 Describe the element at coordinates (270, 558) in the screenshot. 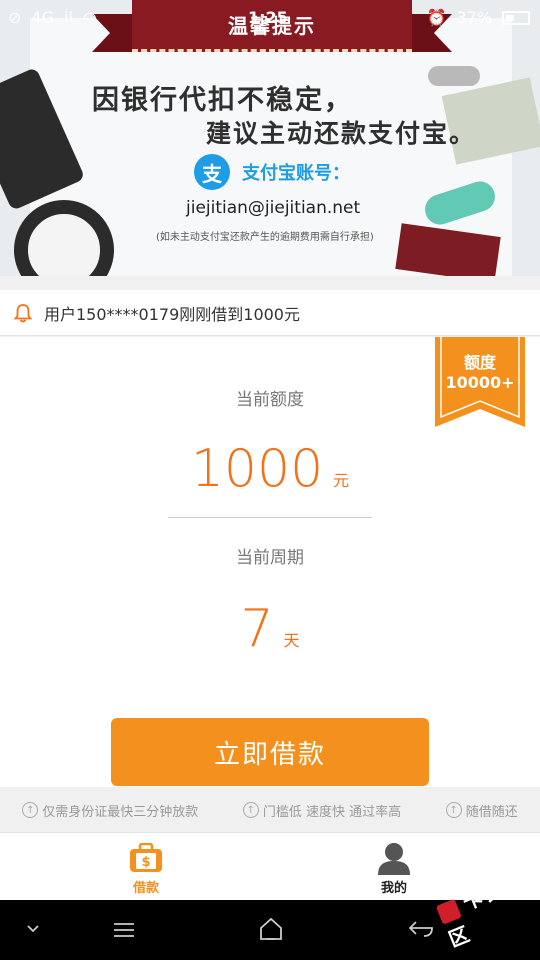

I see `period-label: 当前周期` at that location.